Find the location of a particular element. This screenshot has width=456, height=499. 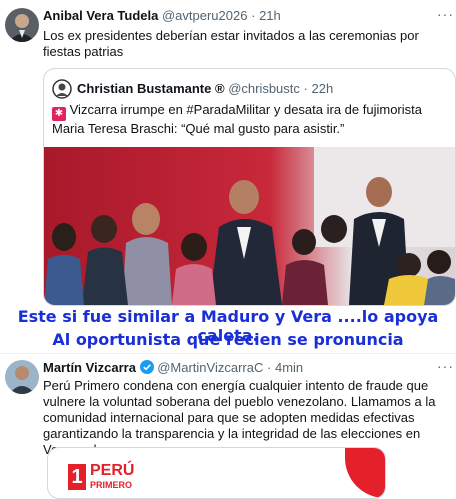

caption-line-2: Al oportunista que recien se pronuncia is located at coordinates (228, 339).